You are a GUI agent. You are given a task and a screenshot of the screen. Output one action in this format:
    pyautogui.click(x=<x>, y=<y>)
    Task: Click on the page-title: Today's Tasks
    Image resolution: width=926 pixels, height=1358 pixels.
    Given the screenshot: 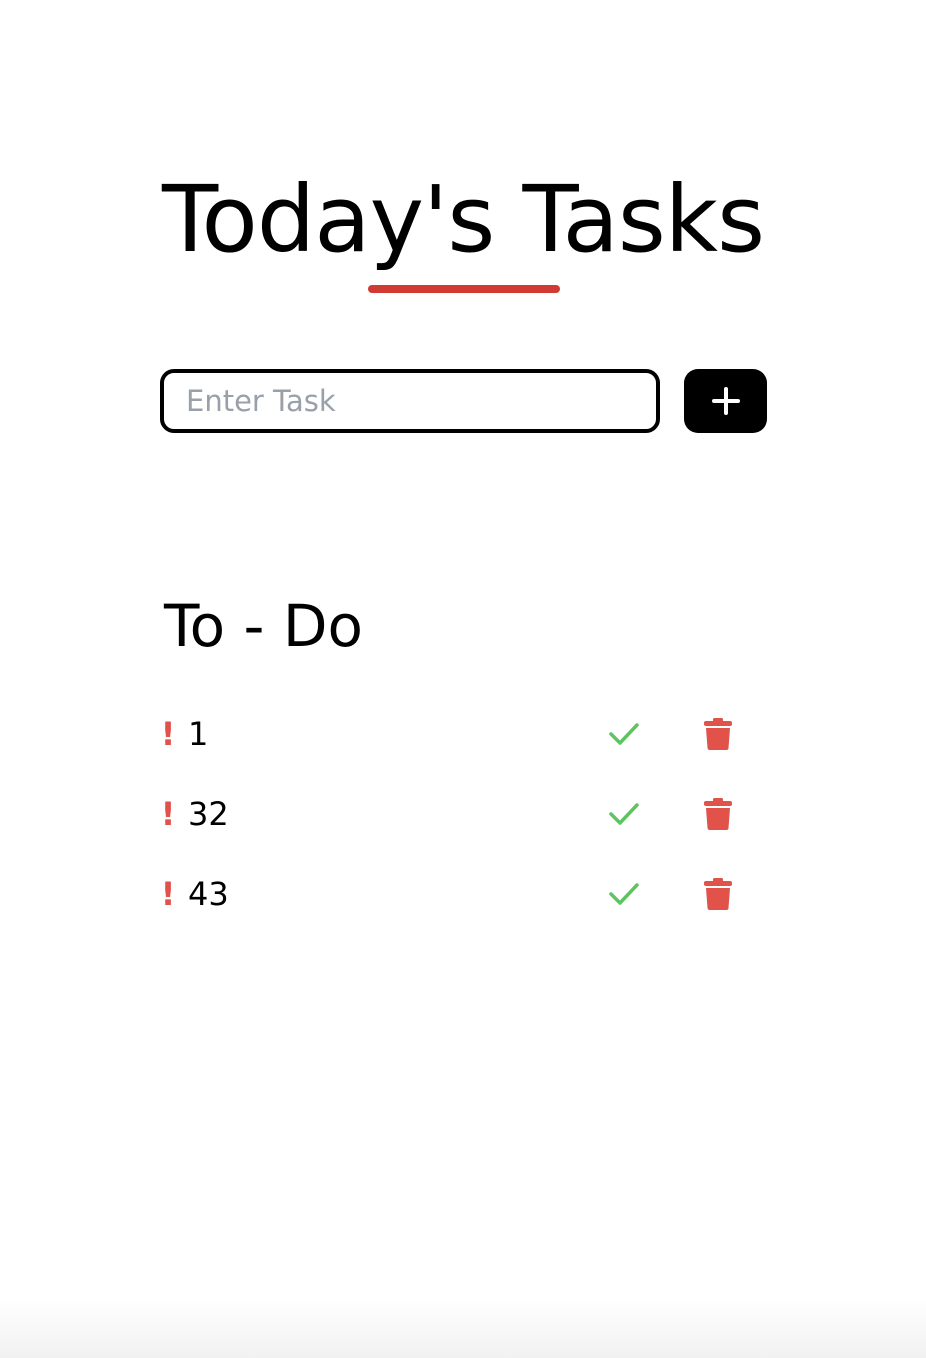 What is the action you would take?
    pyautogui.click(x=463, y=219)
    